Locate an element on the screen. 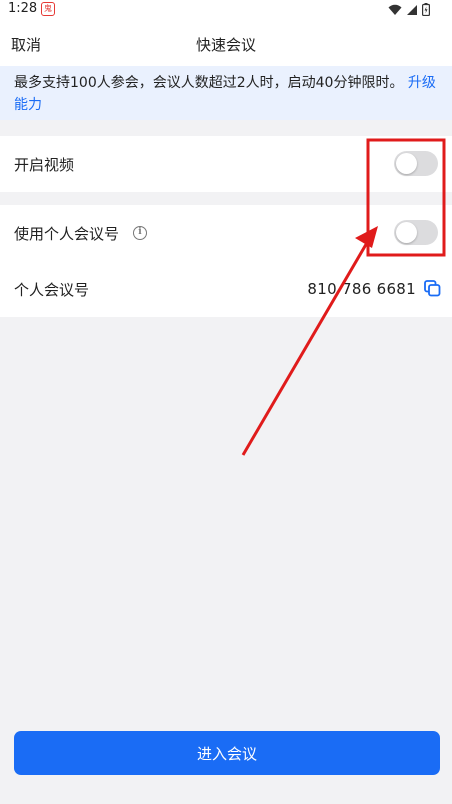 Image resolution: width=452 pixels, height=804 pixels. video-toggle is located at coordinates (416, 163).